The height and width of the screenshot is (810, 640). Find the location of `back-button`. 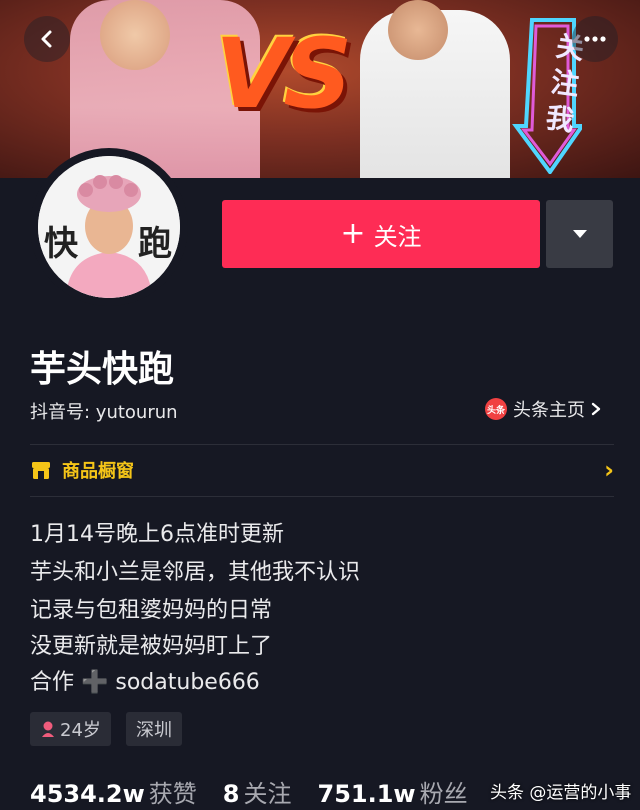

back-button is located at coordinates (47, 39).